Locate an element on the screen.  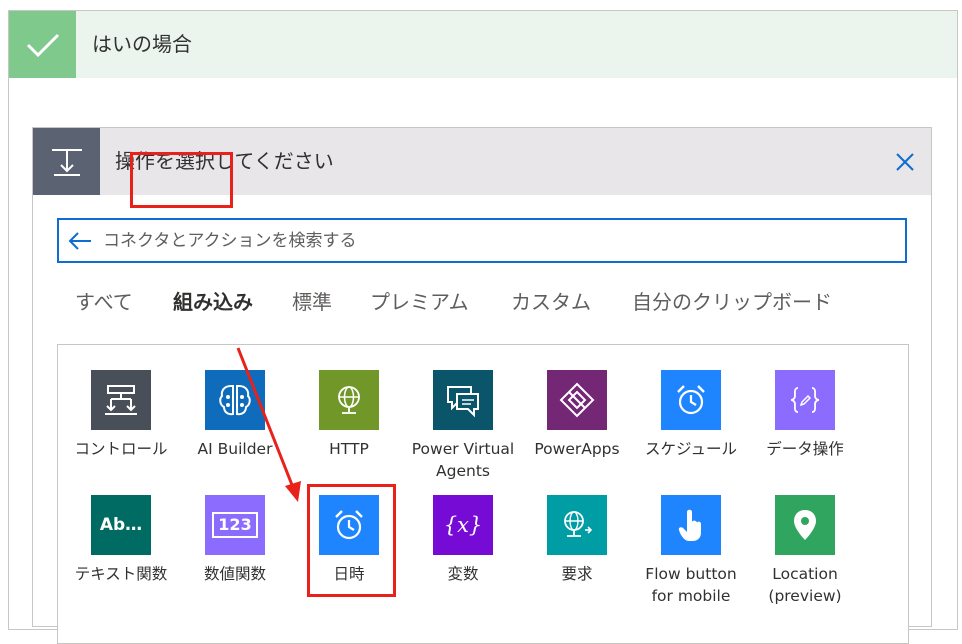
tab-standard: 標準 is located at coordinates (312, 302).